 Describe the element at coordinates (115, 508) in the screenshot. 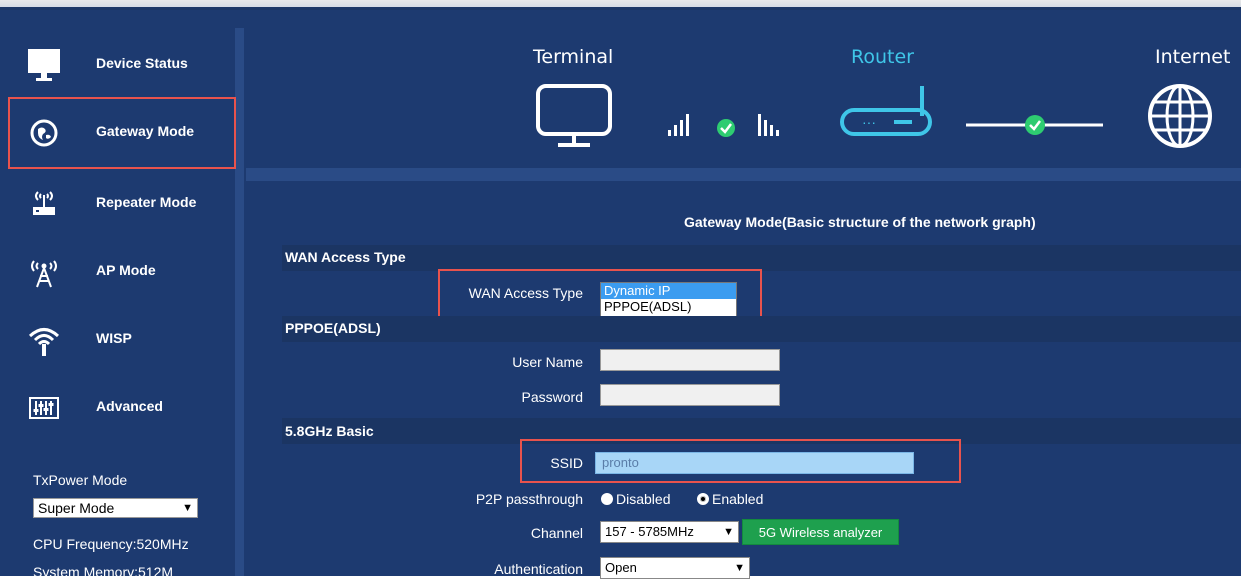

I see `txpower-select: Super Mode ▼` at that location.